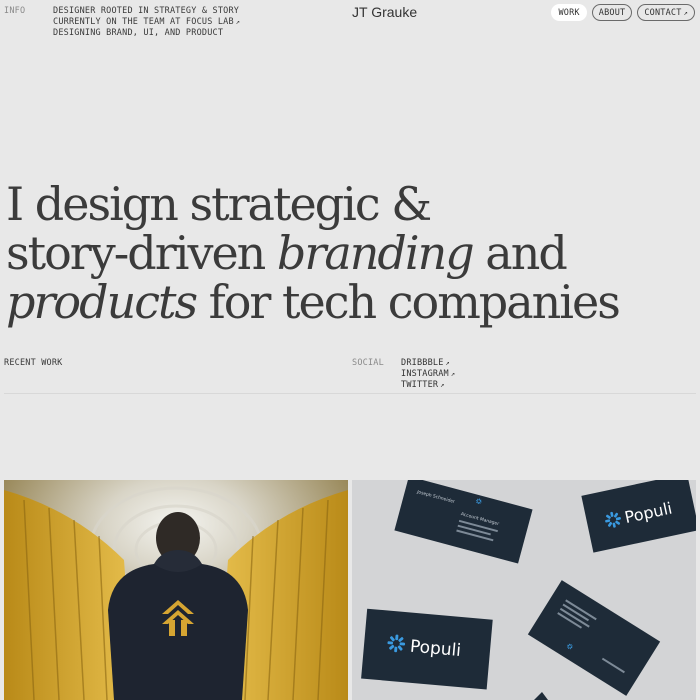 Image resolution: width=700 pixels, height=700 pixels. I want to click on top-nav: WORK ABOUT CONTACT ↗, so click(623, 12).